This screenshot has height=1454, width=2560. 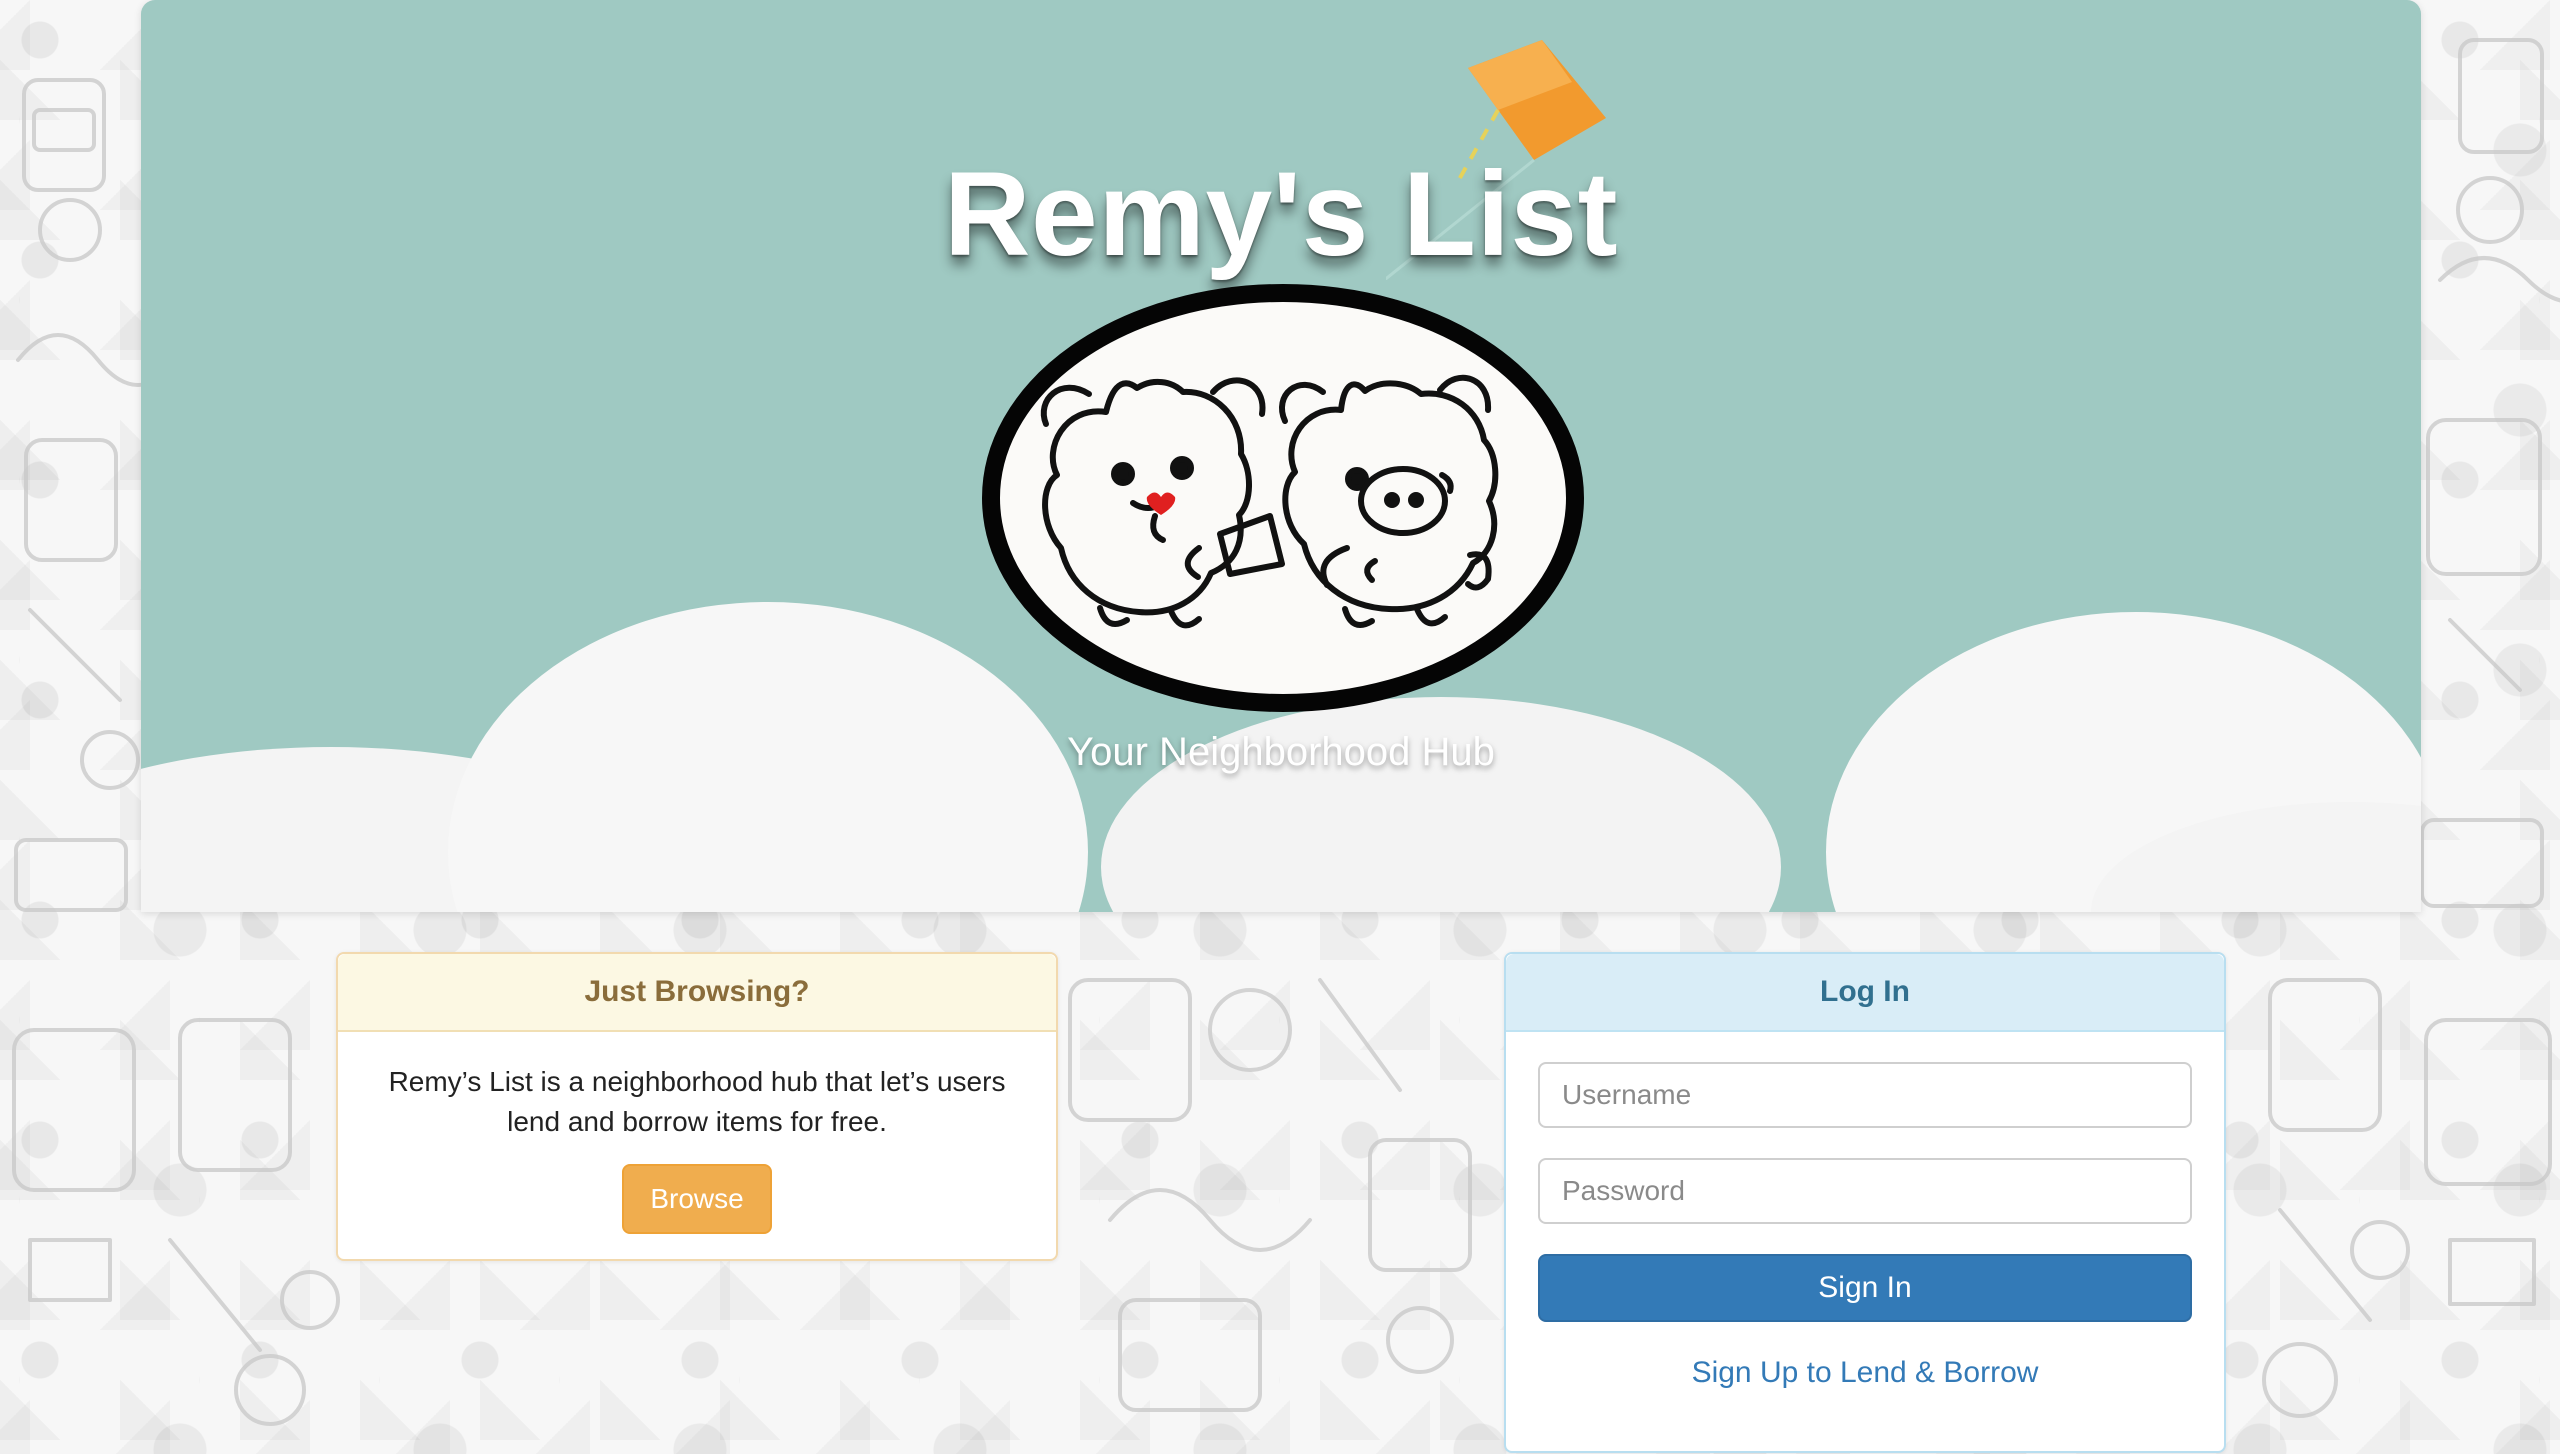 What do you see at coordinates (1865, 993) in the screenshot?
I see `login-heading: Log In` at bounding box center [1865, 993].